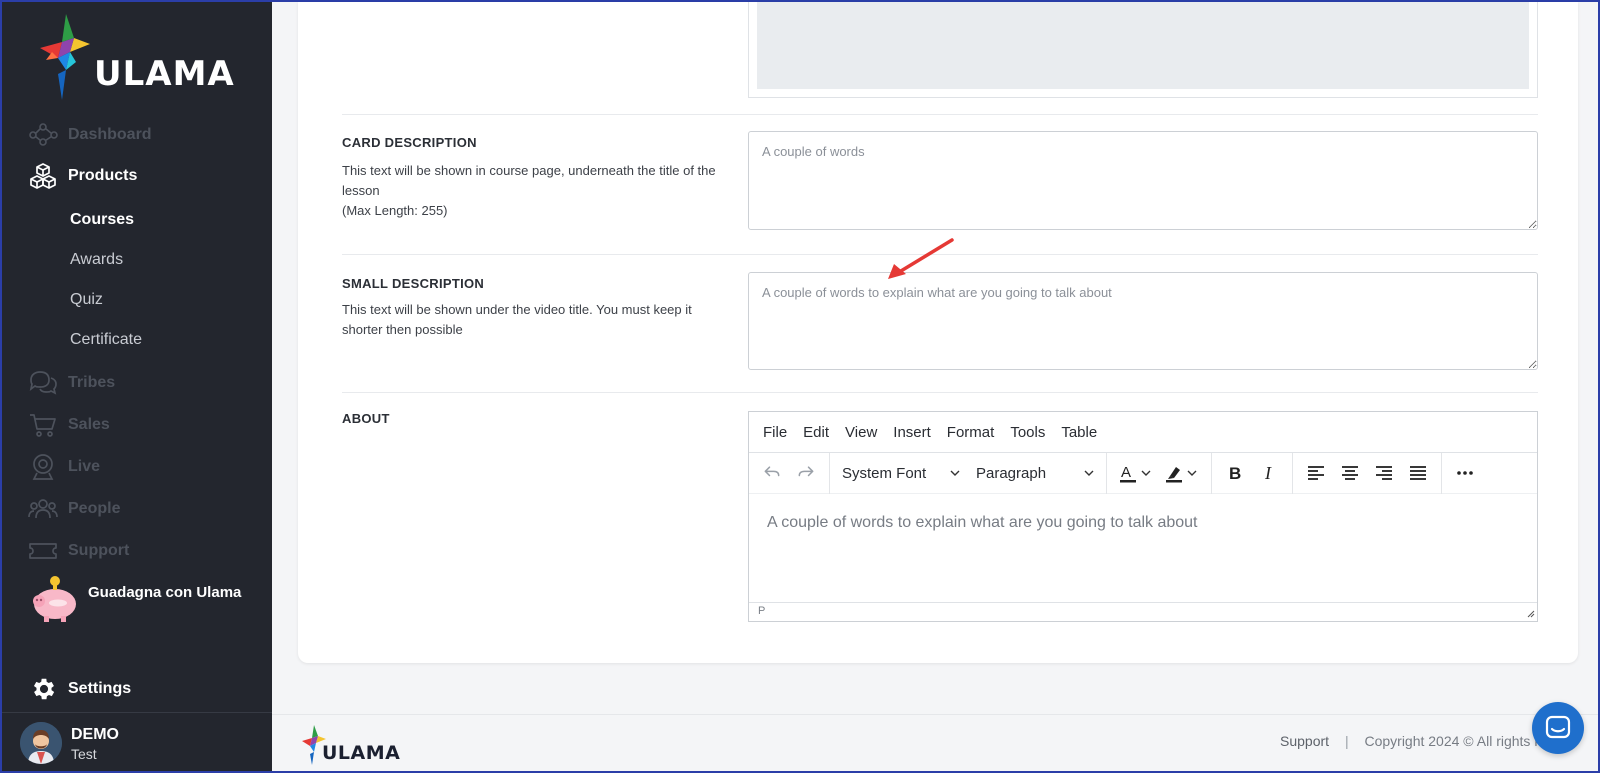  I want to click on sidebar-promo-guadagna: Guadagna con Ulama, so click(134, 598).